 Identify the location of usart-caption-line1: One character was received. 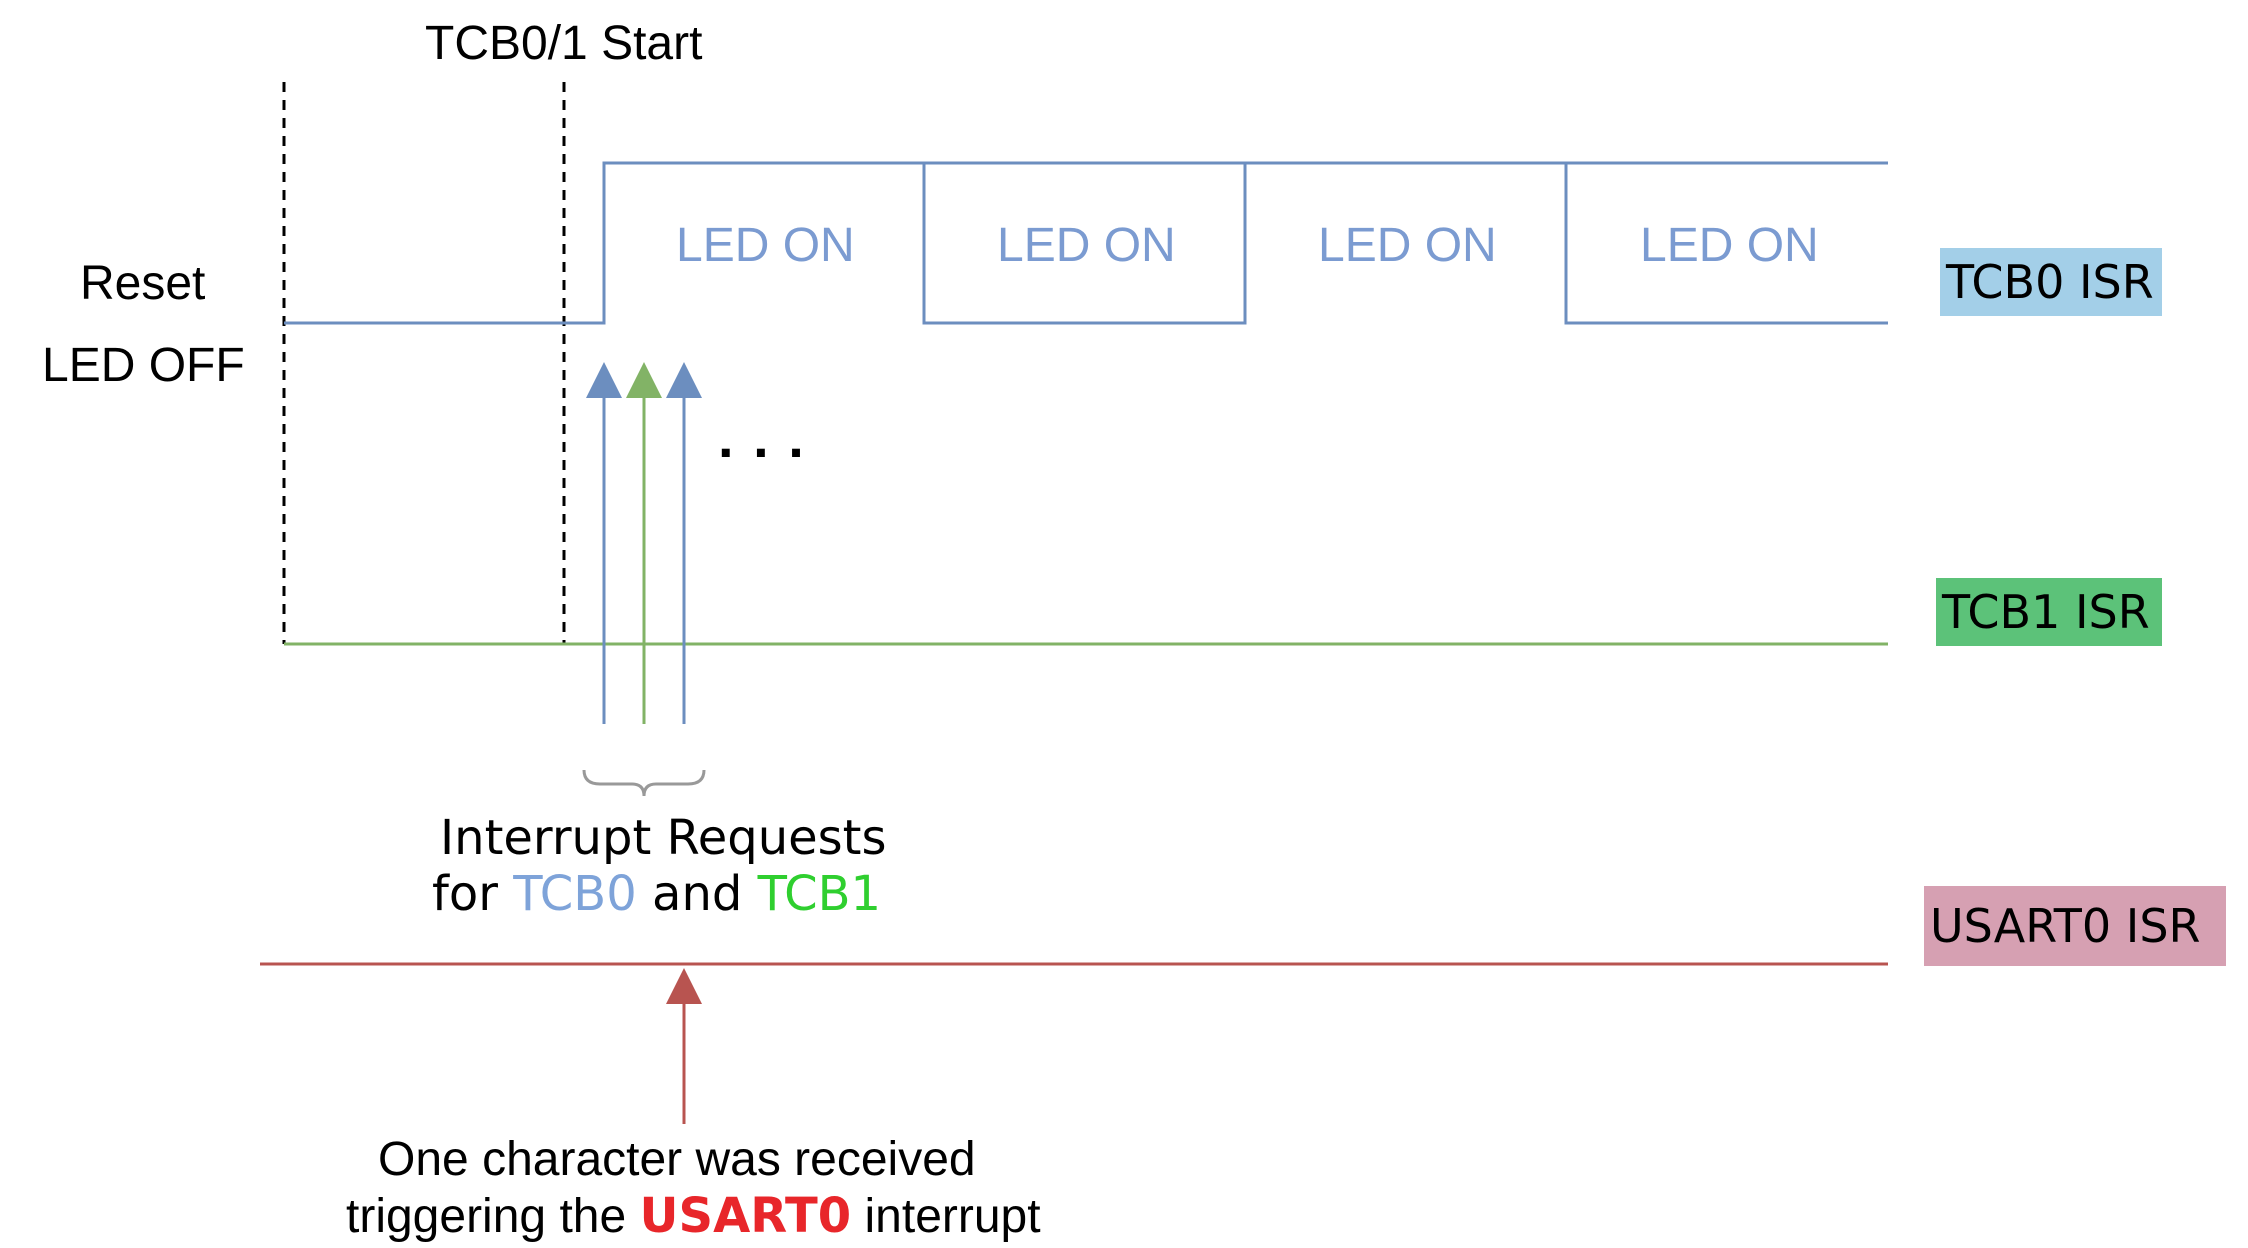
(677, 1159).